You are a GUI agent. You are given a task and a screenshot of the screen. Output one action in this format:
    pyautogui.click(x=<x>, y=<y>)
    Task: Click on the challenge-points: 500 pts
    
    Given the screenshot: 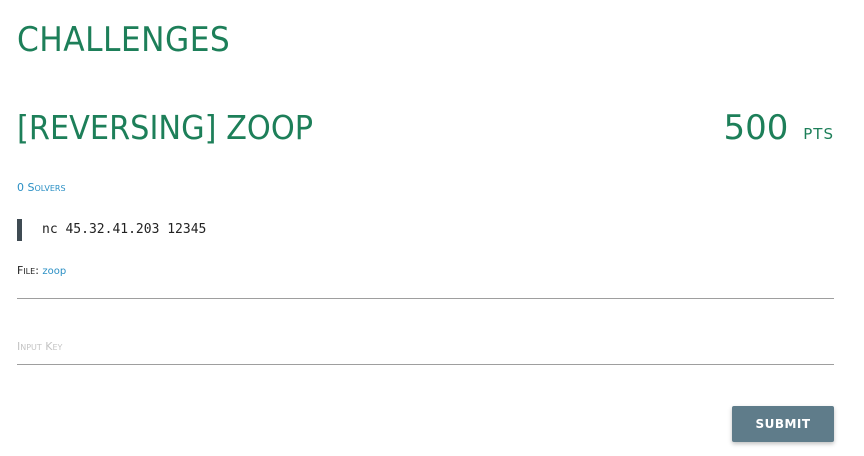 What is the action you would take?
    pyautogui.click(x=779, y=128)
    